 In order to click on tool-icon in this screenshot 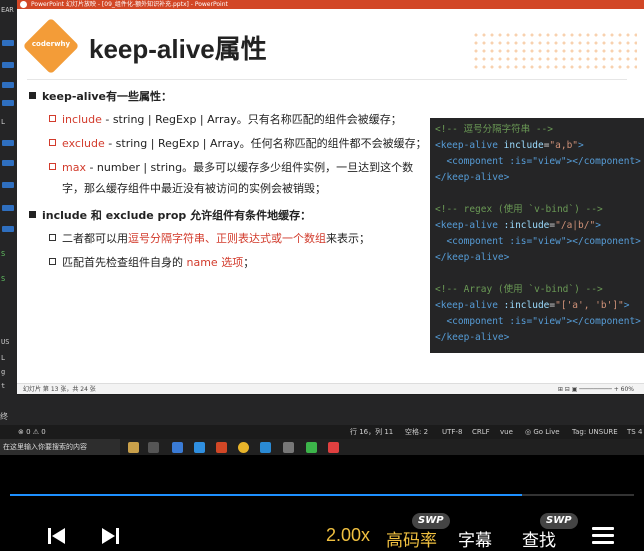, I will do `click(133, 447)`.